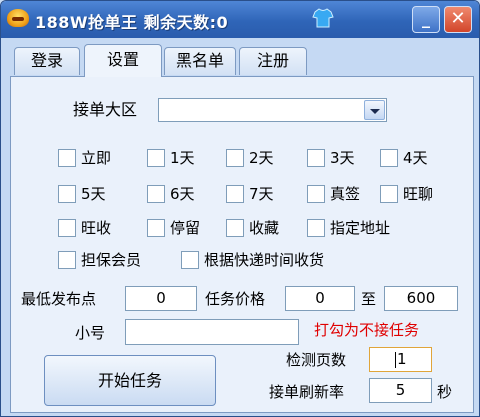 Image resolution: width=480 pixels, height=417 pixels. Describe the element at coordinates (182, 194) in the screenshot. I see `checkbox-label: 6天` at that location.